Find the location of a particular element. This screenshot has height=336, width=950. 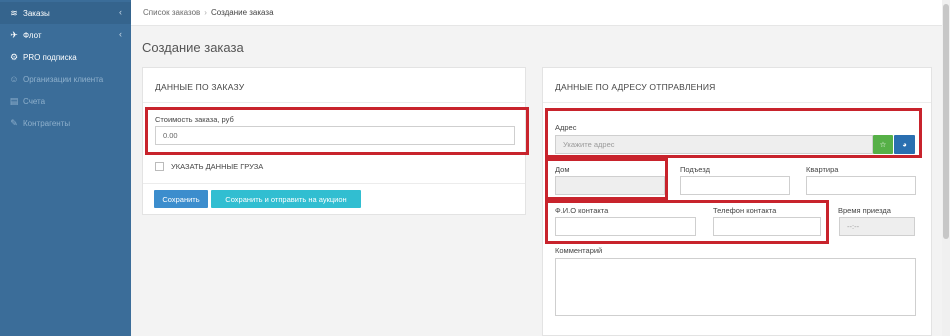

handshake-icon: ✎ is located at coordinates (14, 122).